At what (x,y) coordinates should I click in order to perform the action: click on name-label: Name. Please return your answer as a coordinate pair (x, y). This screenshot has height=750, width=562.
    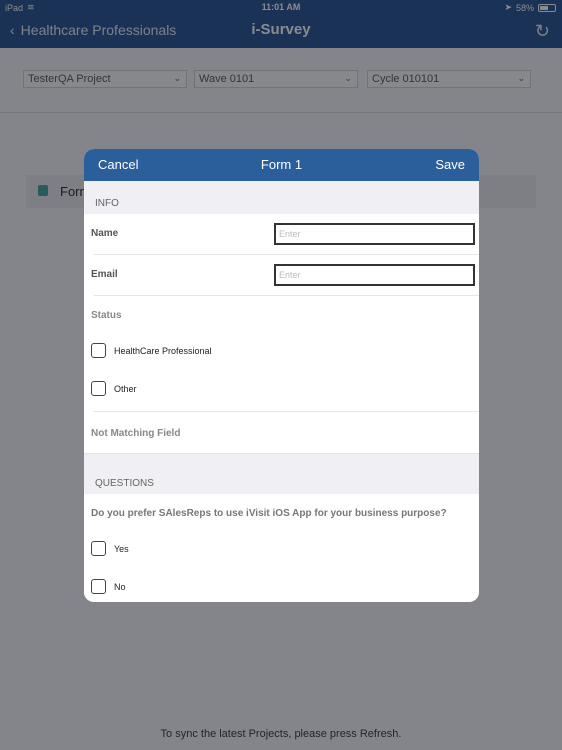
    Looking at the image, I should click on (105, 233).